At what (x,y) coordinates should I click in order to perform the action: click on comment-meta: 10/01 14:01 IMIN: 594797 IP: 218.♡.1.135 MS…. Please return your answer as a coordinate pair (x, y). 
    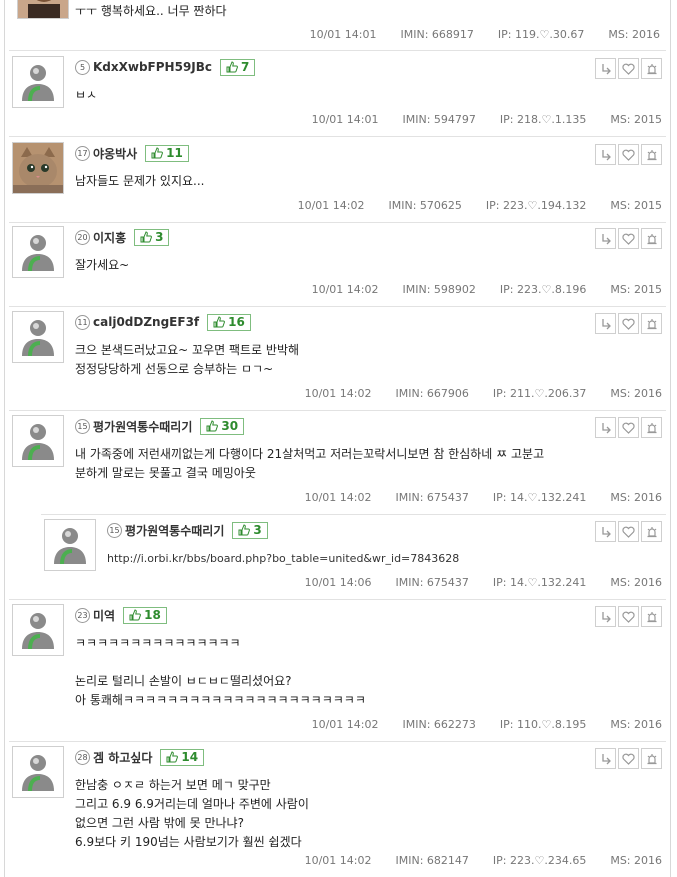
    Looking at the image, I should click on (487, 119).